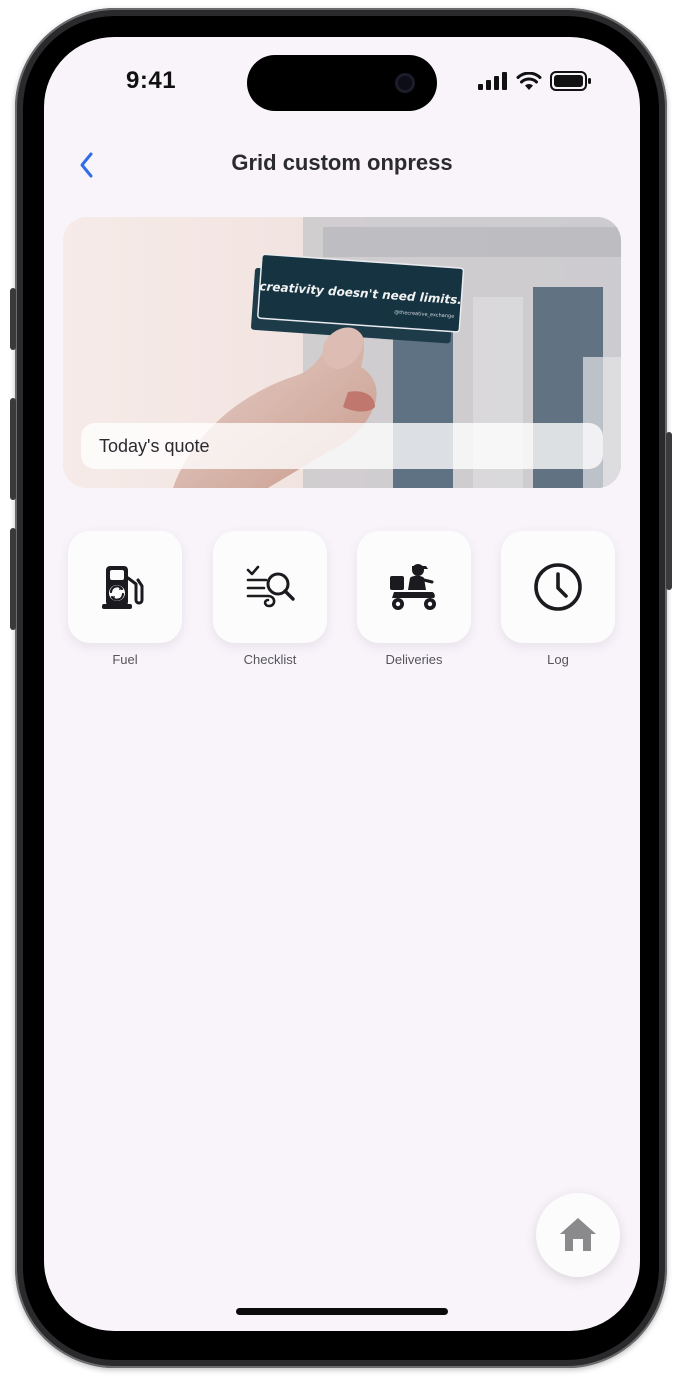 This screenshot has width=681, height=1377. I want to click on clock-icon, so click(558, 587).